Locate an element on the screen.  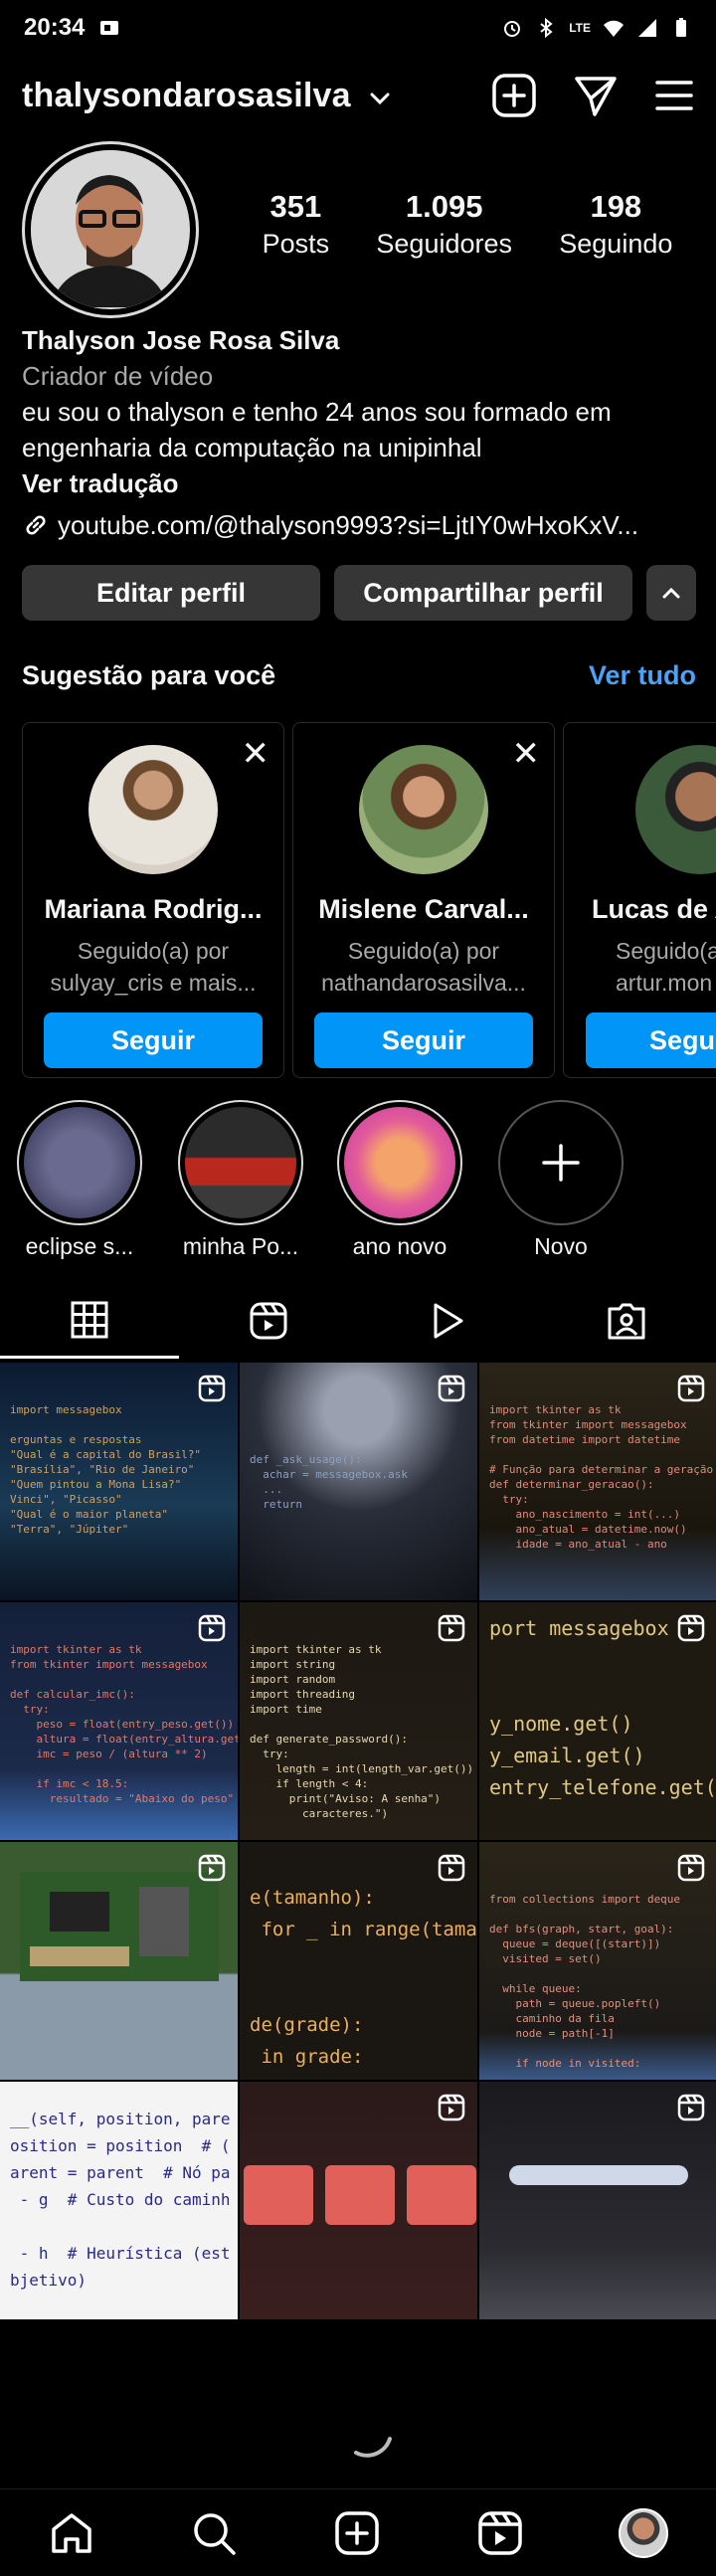
username: thalysondarosasilva is located at coordinates (187, 96).